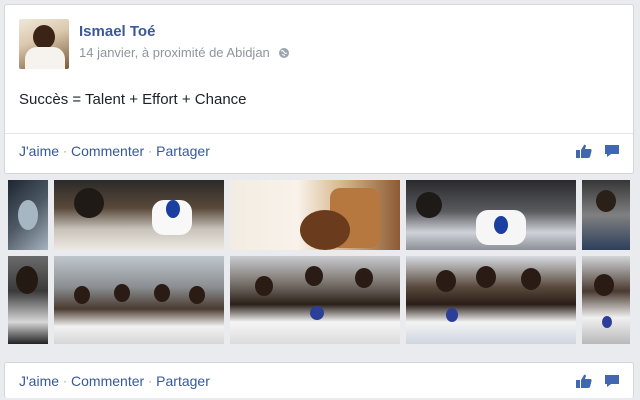 The height and width of the screenshot is (400, 640). Describe the element at coordinates (133, 99) in the screenshot. I see `post-text: Succès = Talent + Effort + Chance` at that location.